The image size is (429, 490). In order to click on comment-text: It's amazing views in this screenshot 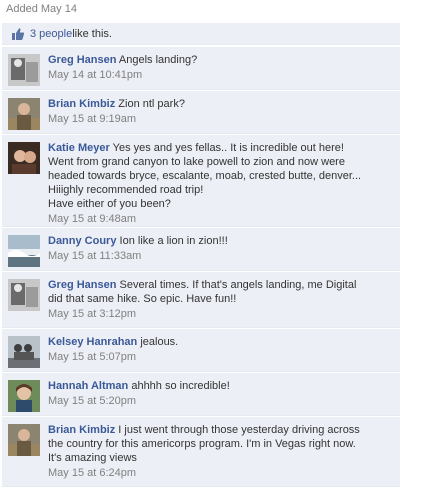, I will do `click(92, 458)`.